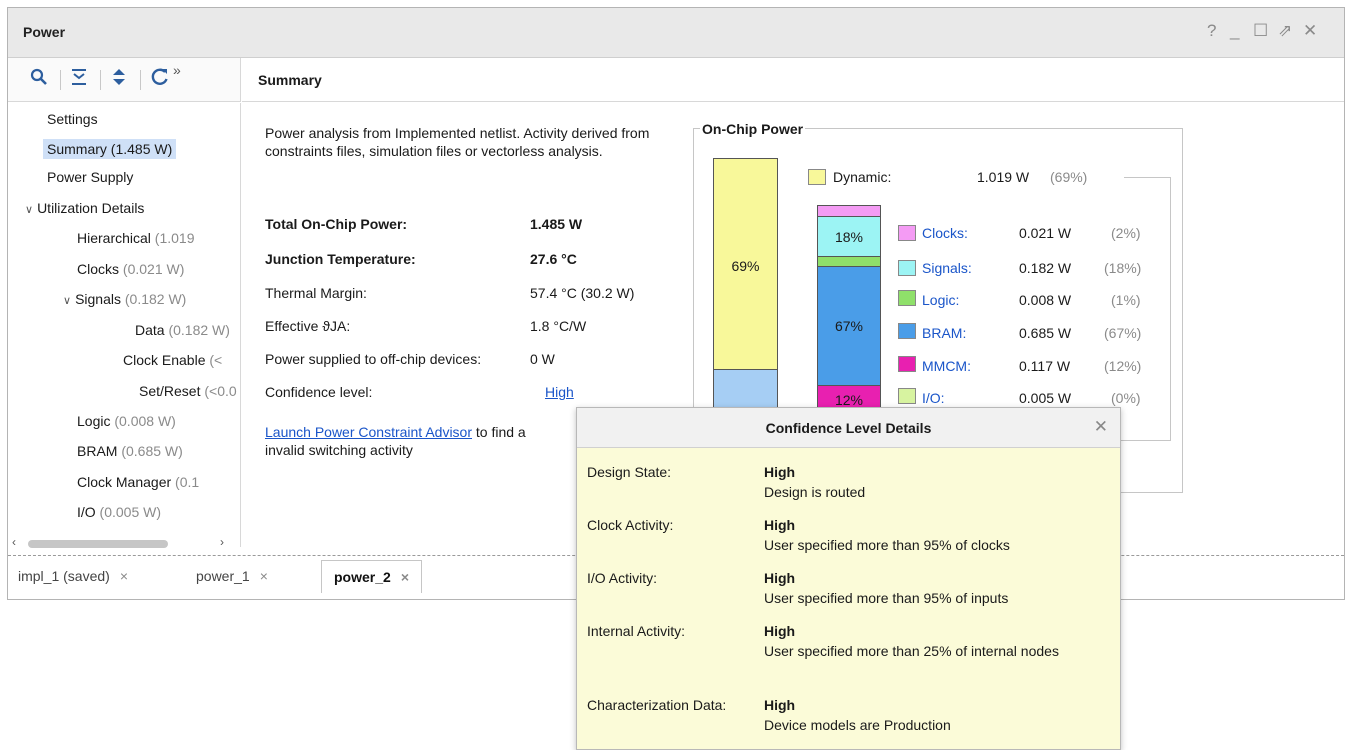 This screenshot has width=1352, height=750. I want to click on maximize-icon: ☐, so click(1260, 31).